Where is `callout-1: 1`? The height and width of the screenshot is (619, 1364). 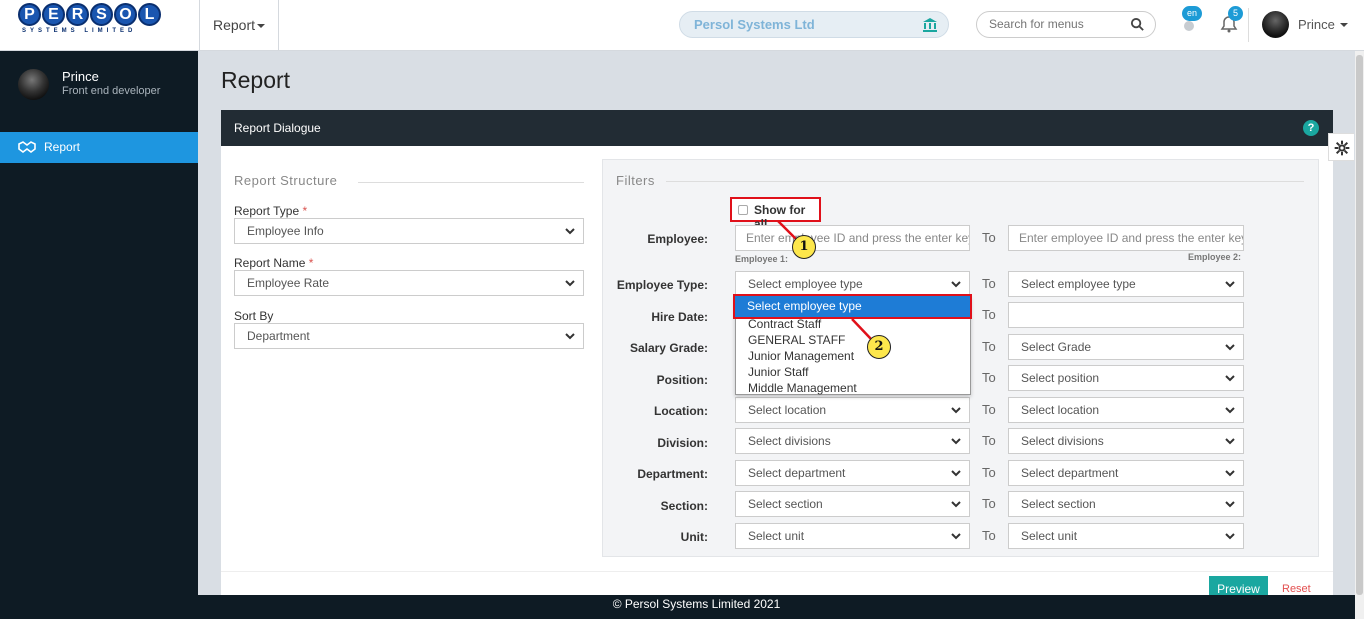 callout-1: 1 is located at coordinates (804, 247).